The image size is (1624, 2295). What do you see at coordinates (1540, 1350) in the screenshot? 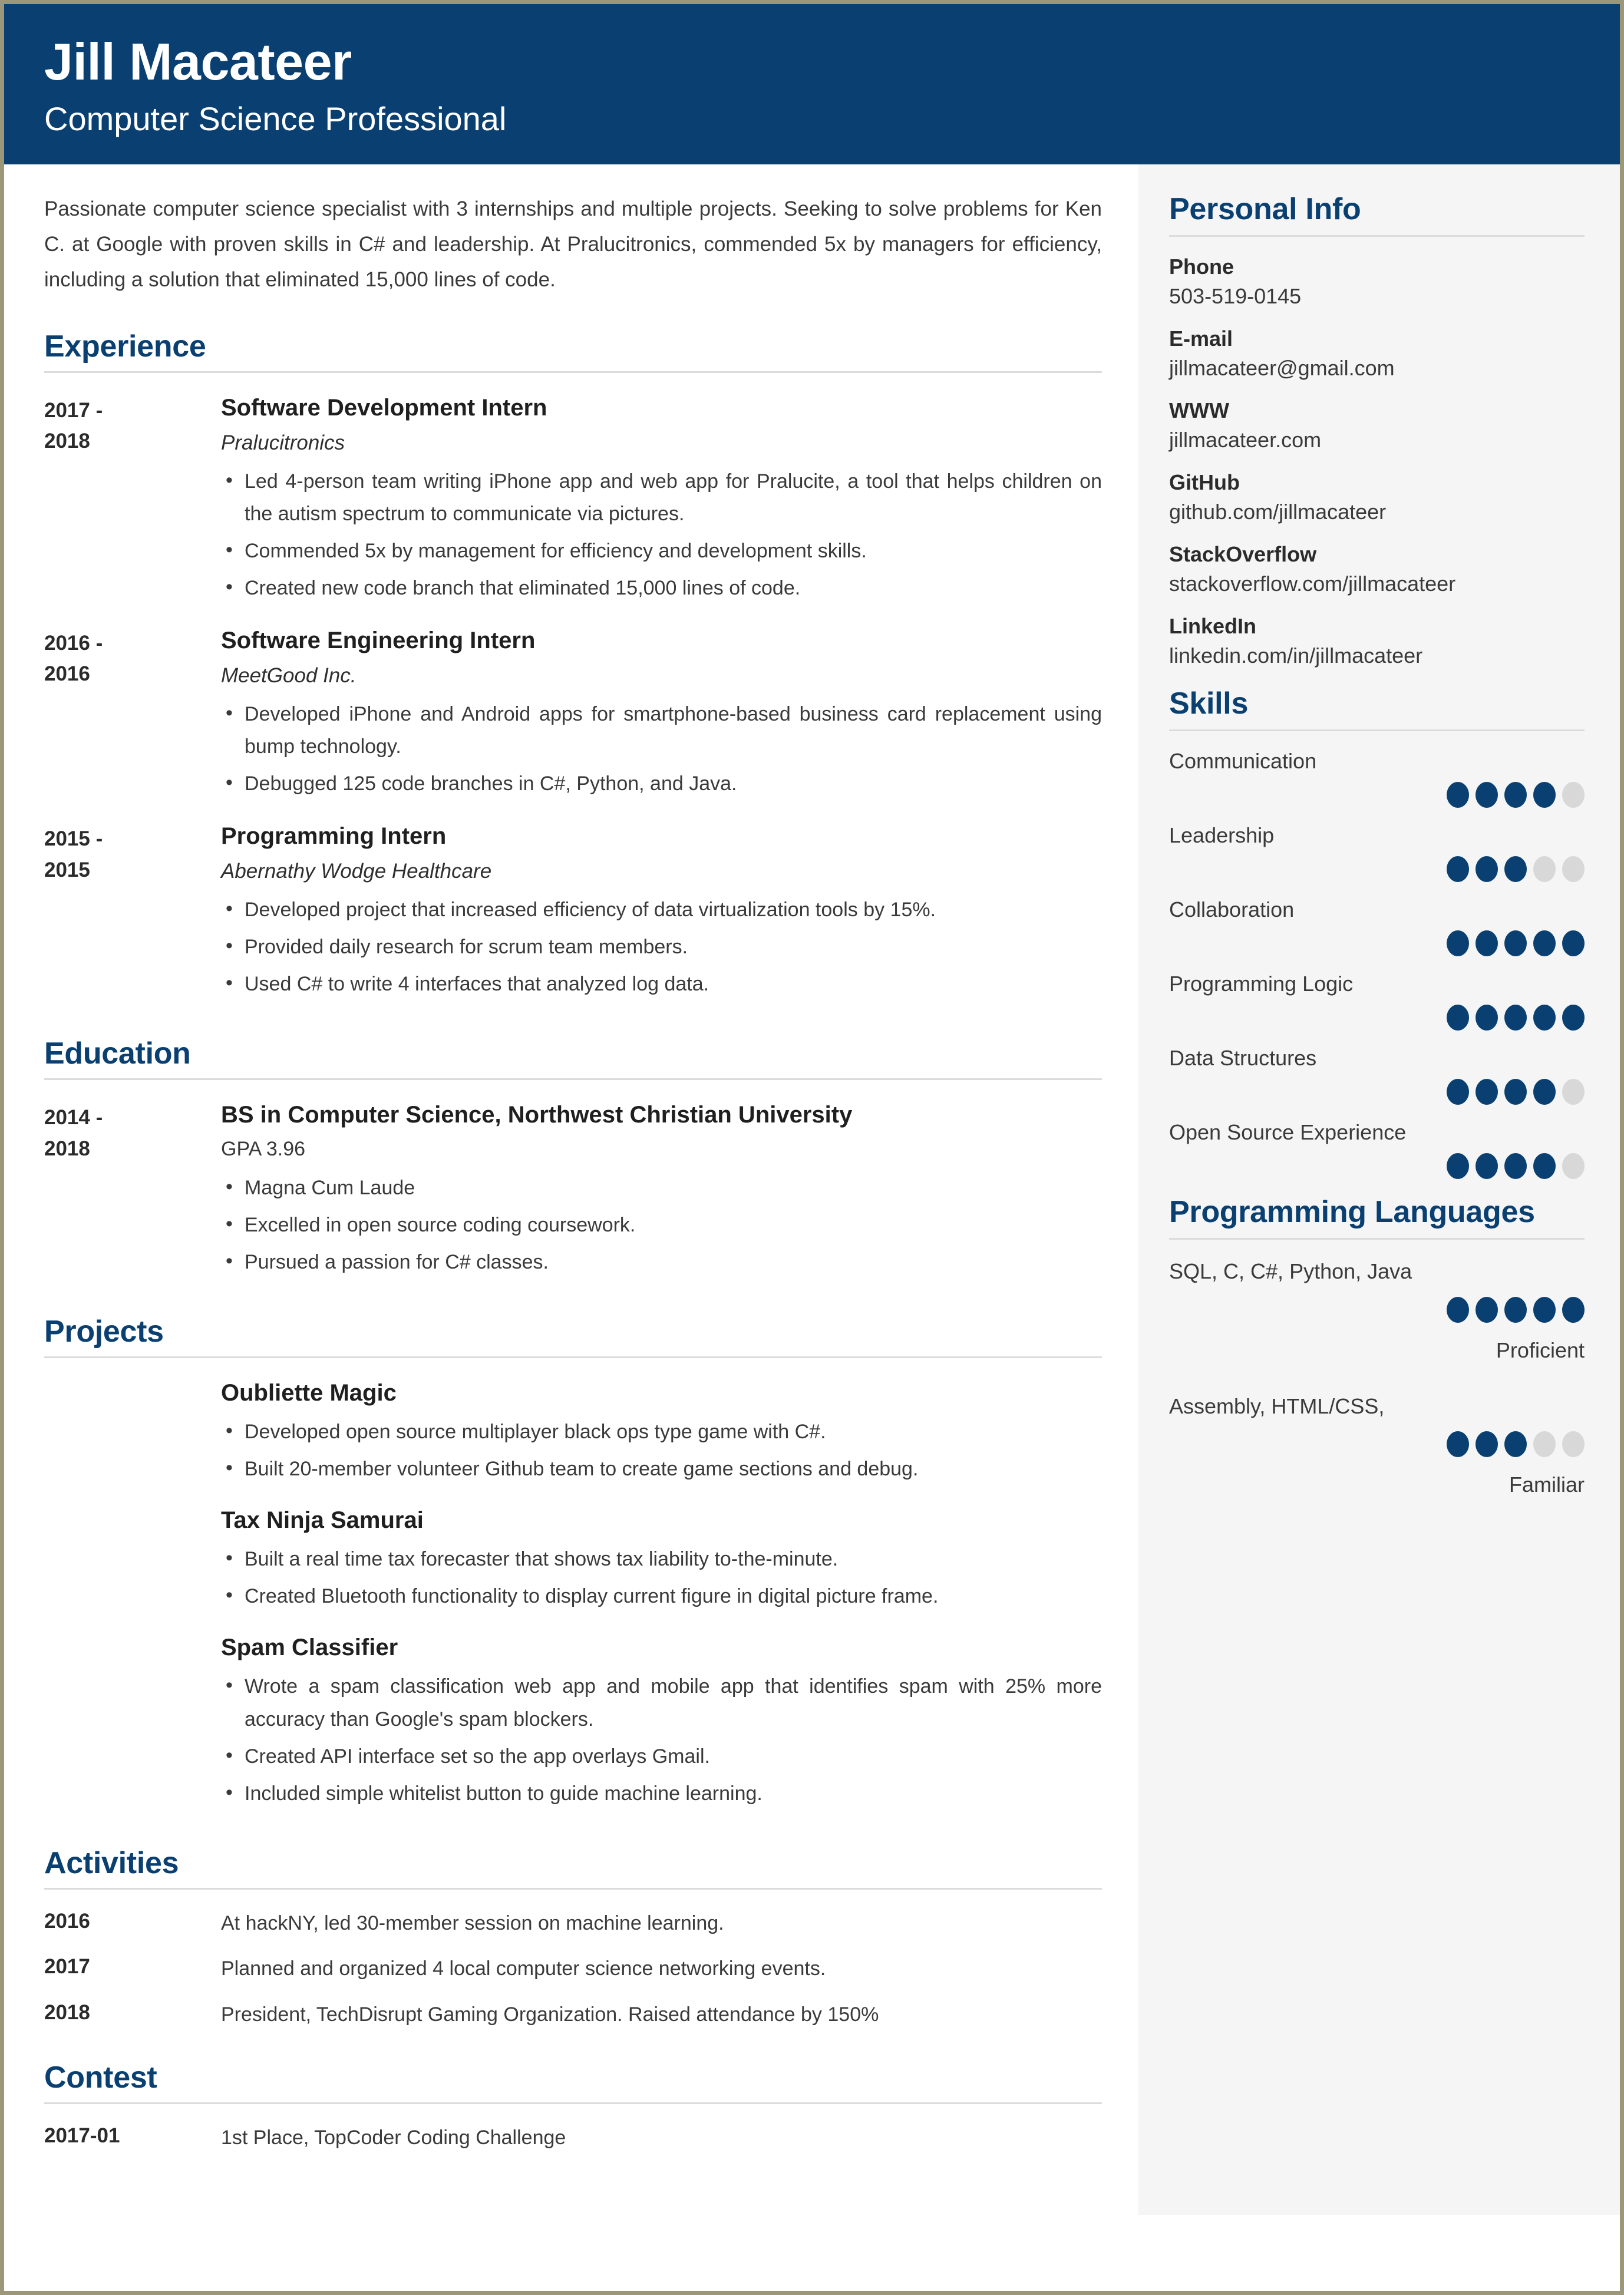
I see `language-proficiency-label: Proficient` at bounding box center [1540, 1350].